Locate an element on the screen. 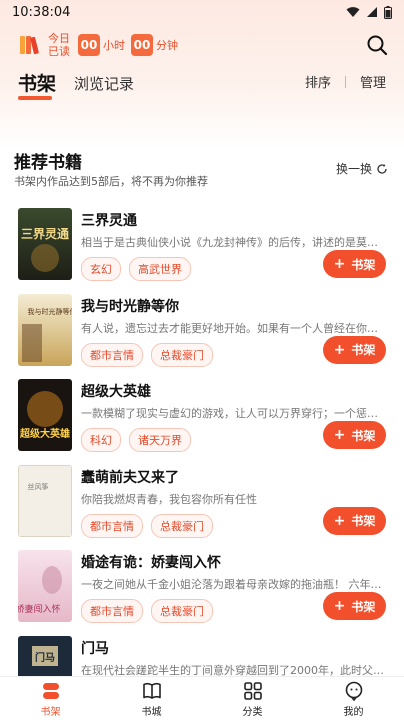 This screenshot has width=404, height=720. nav-bookshelf: 书架 is located at coordinates (50, 698).